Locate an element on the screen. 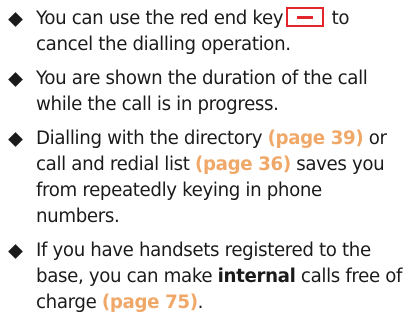  page-reference-link: (page 39) is located at coordinates (316, 138).